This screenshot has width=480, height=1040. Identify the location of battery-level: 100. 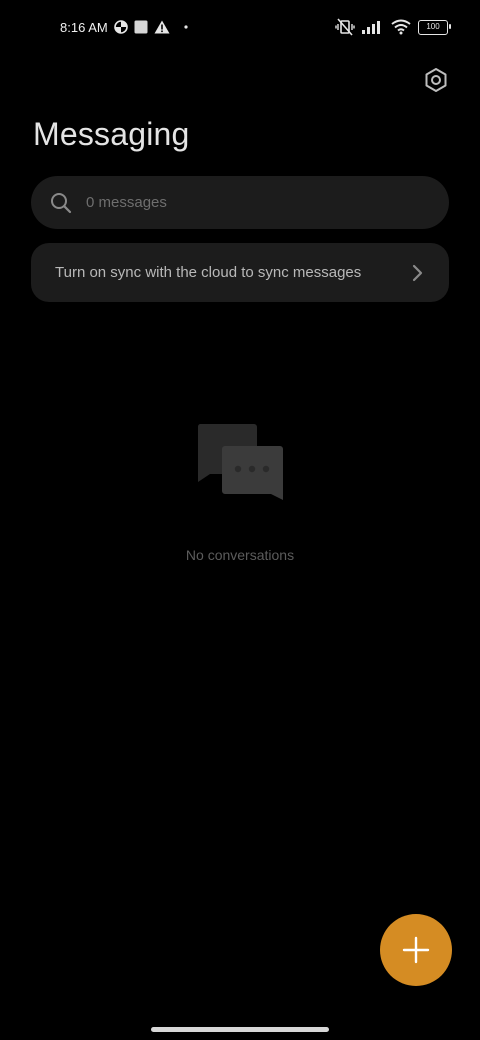
(433, 26).